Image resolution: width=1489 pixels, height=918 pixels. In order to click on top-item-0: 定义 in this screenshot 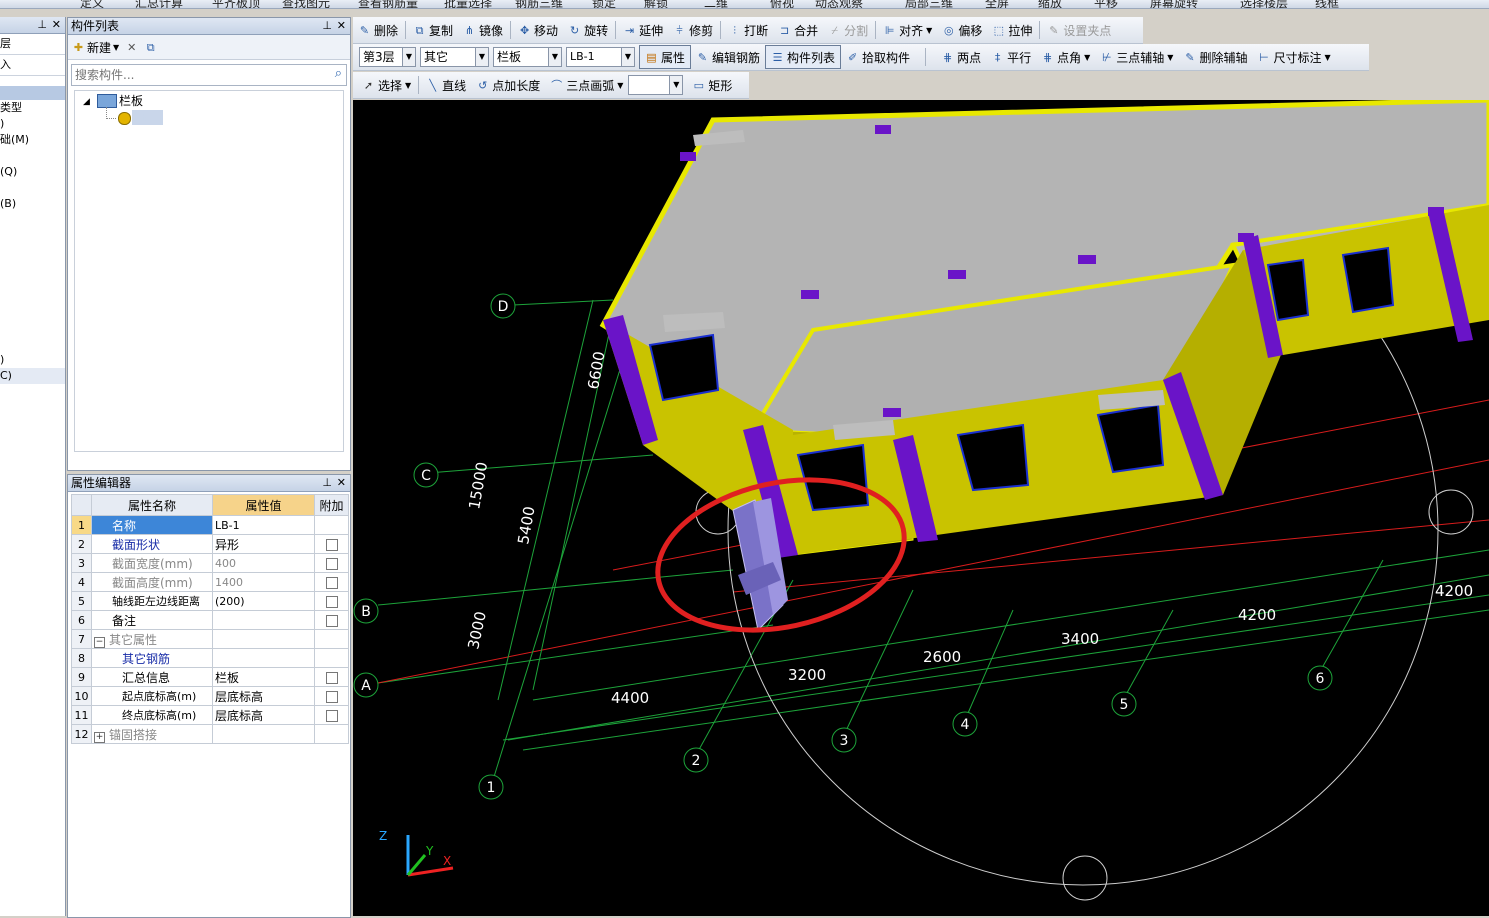, I will do `click(92, 4)`.